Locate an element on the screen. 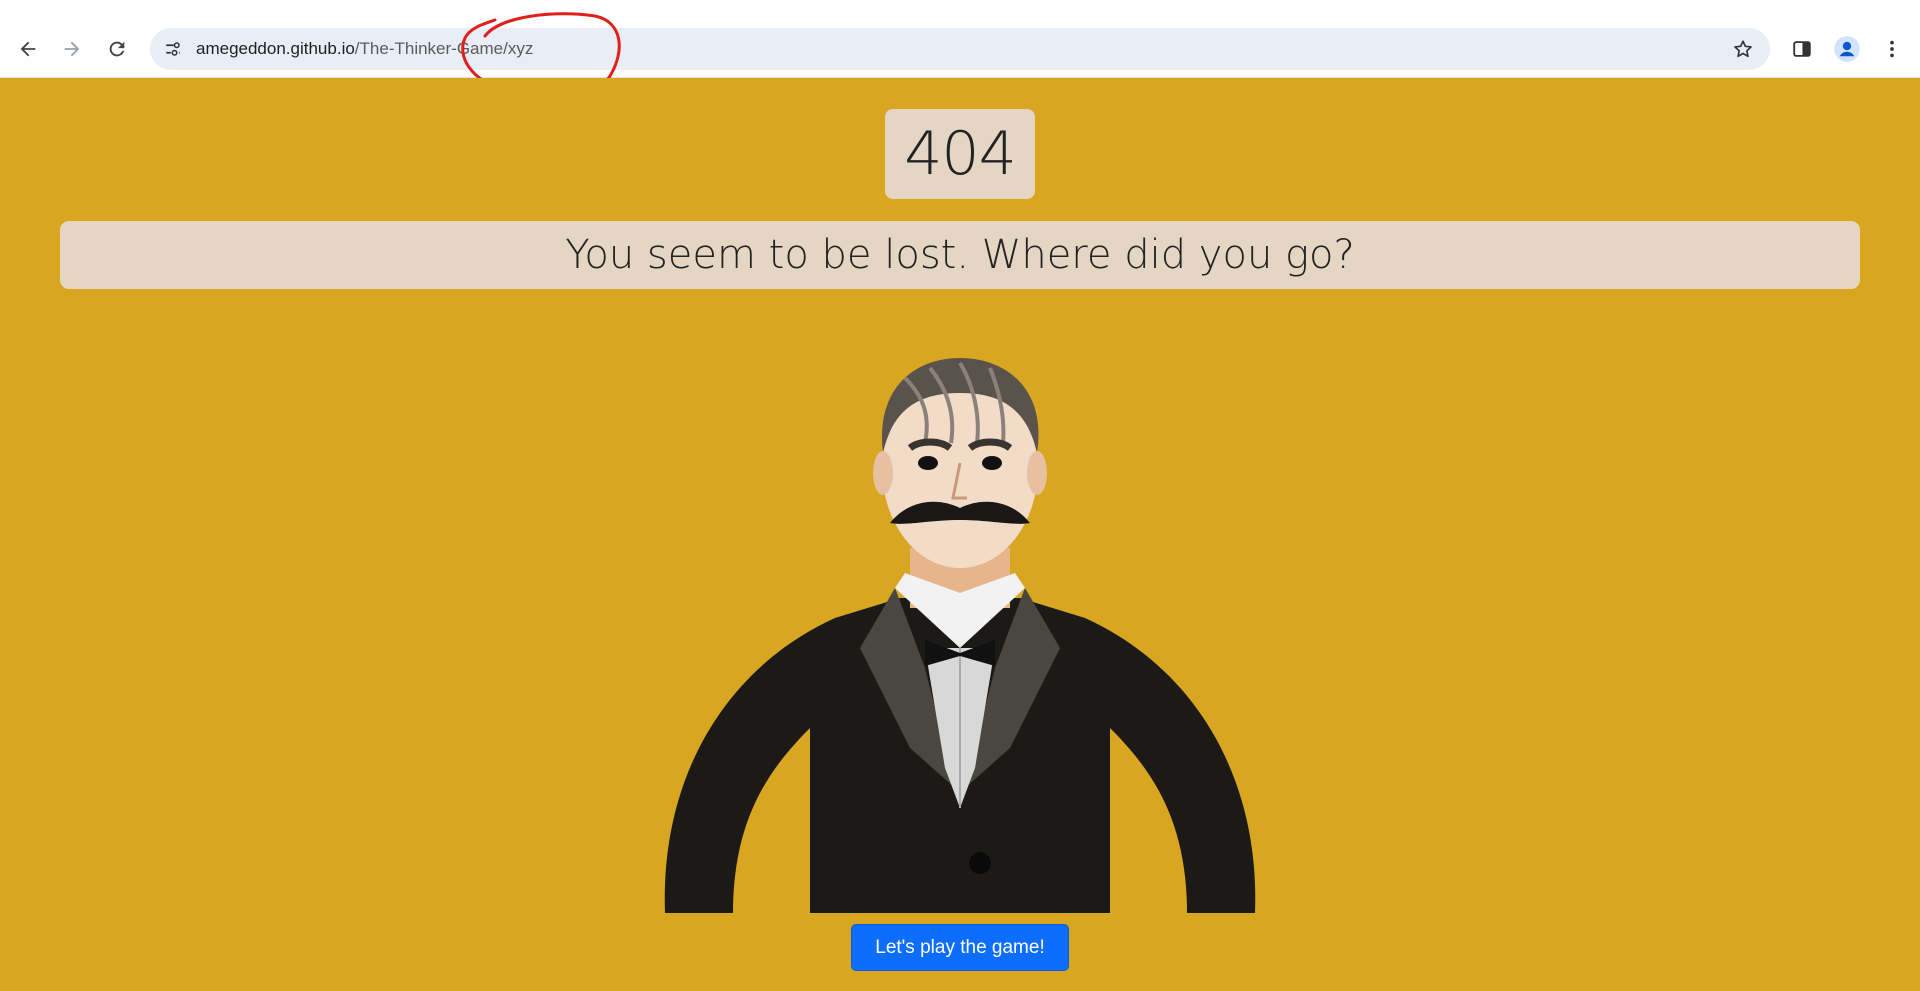  reload-button is located at coordinates (117, 49).